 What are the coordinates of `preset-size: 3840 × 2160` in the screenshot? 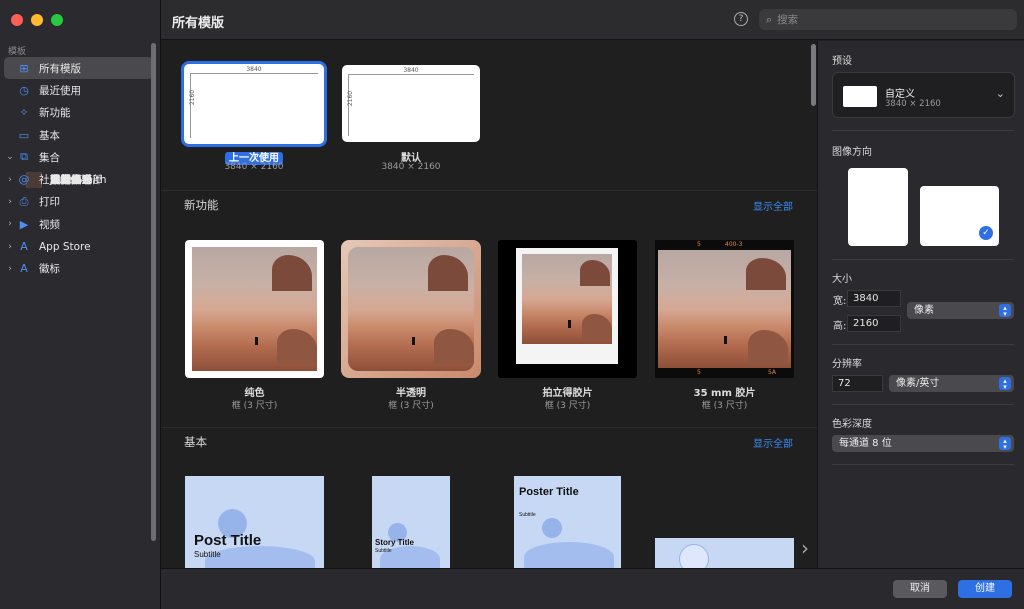 It's located at (913, 104).